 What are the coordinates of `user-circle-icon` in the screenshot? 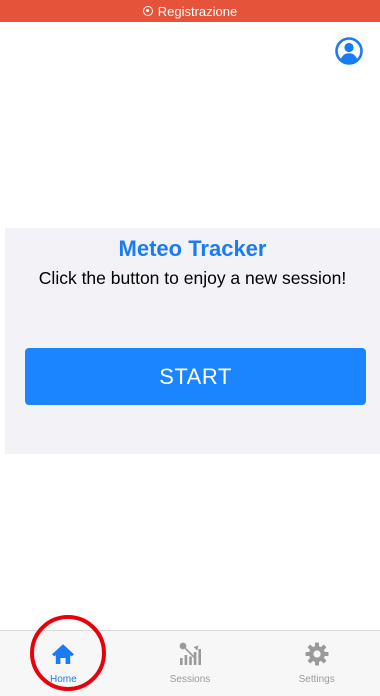 It's located at (349, 51).